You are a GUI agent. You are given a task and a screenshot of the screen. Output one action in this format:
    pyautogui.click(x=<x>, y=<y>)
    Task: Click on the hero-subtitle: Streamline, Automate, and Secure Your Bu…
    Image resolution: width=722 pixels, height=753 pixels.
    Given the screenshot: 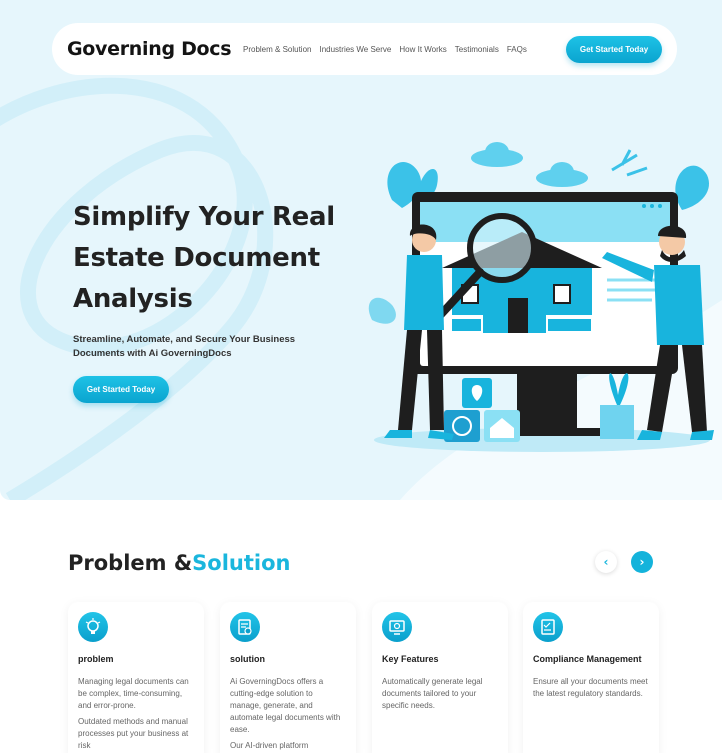 What is the action you would take?
    pyautogui.click(x=184, y=346)
    